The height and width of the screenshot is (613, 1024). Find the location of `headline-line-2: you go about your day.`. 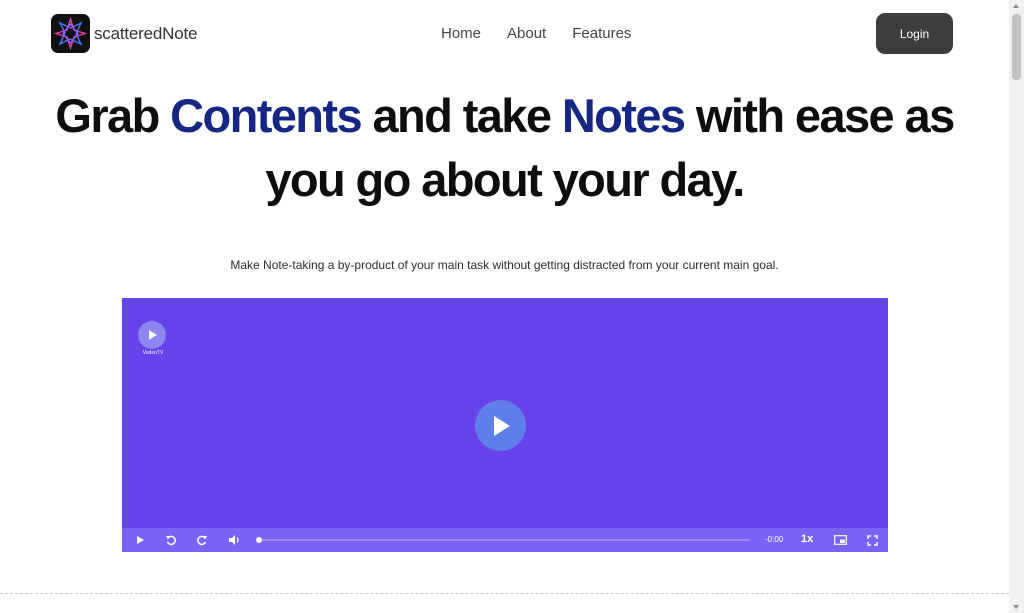

headline-line-2: you go about your day. is located at coordinates (505, 179).